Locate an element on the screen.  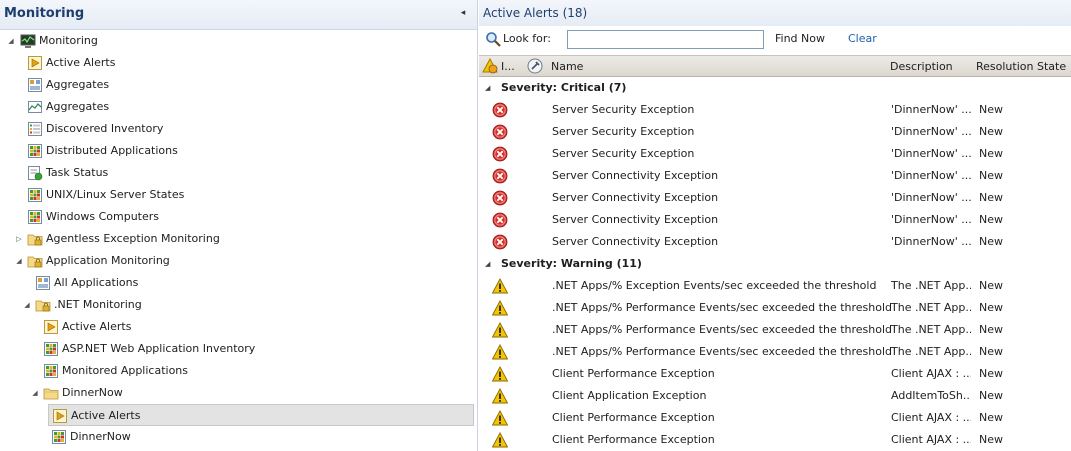
tree-item: UNIX/Linux Server States is located at coordinates (238, 195).